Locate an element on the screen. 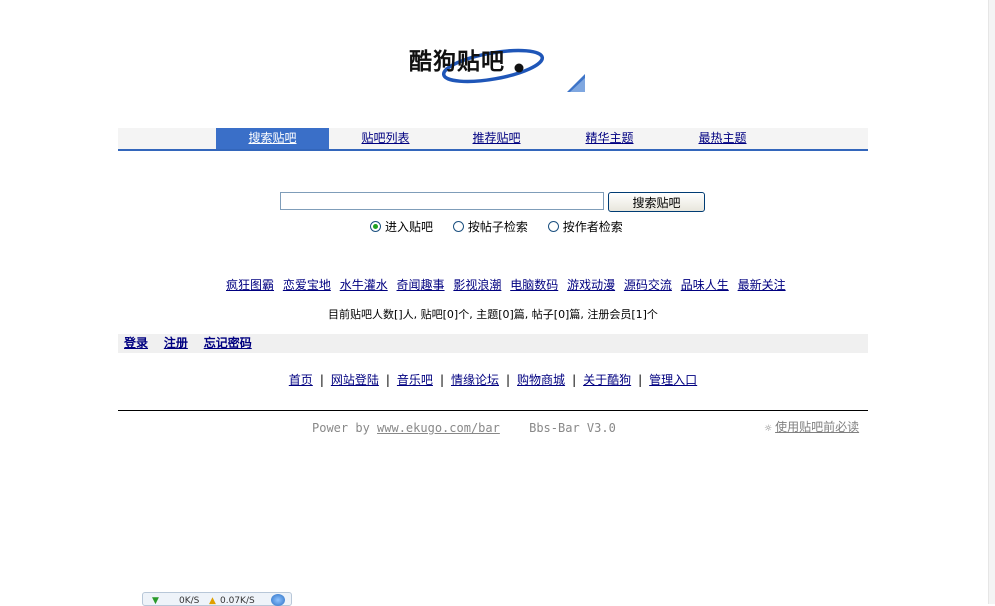 This screenshot has width=995, height=606. footer-link-home: 首页 is located at coordinates (301, 380).